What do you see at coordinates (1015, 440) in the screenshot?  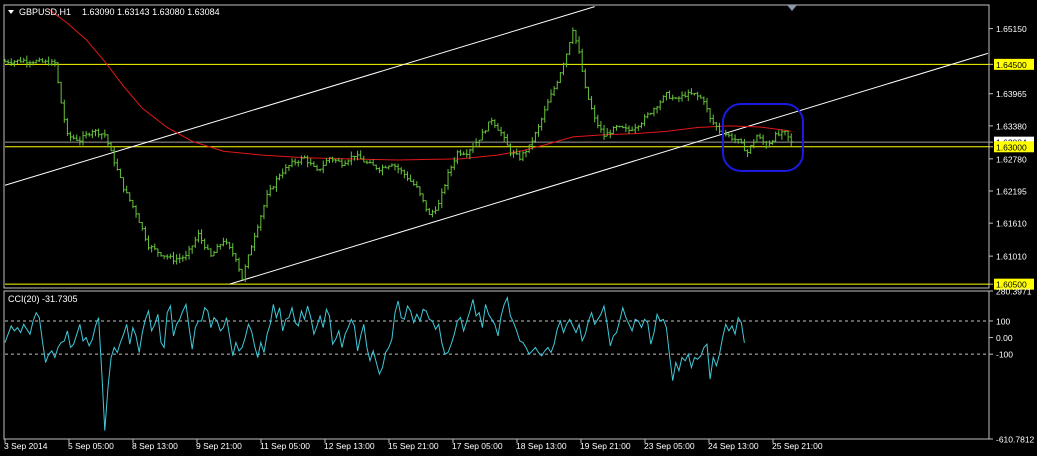 I see `cci-tick-label: -610.7812` at bounding box center [1015, 440].